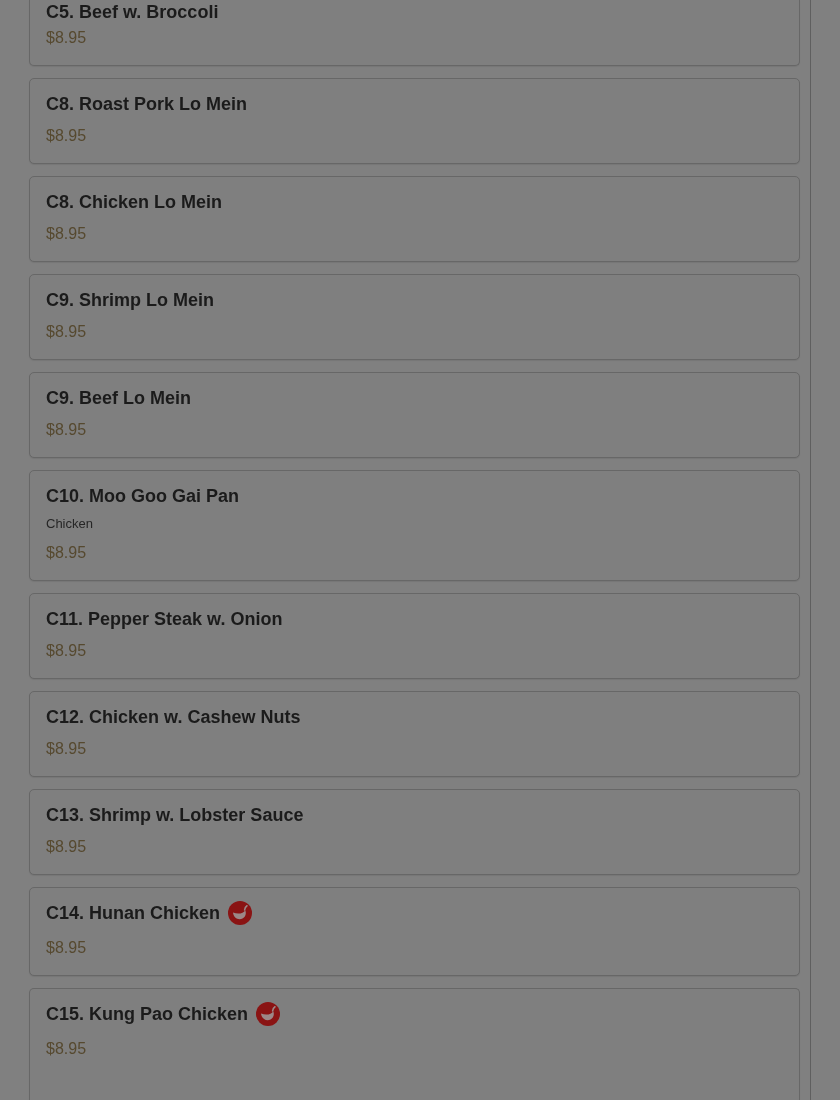  Describe the element at coordinates (130, 300) in the screenshot. I see `dish-name: C9. Shrimp Lo Mein` at that location.